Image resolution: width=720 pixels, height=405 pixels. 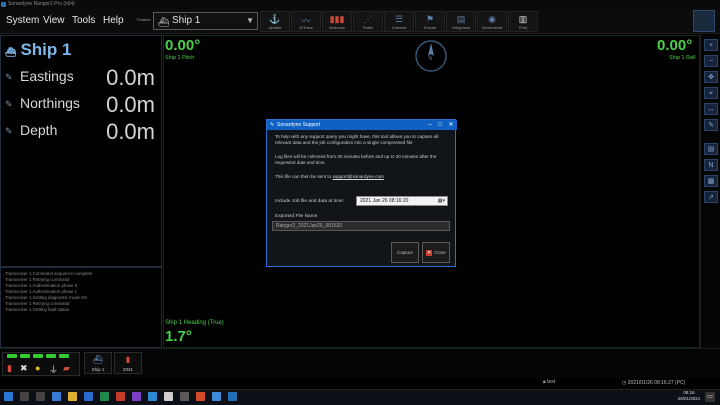 What do you see at coordinates (440, 125) in the screenshot?
I see `maximize-icon: □` at bounding box center [440, 125].